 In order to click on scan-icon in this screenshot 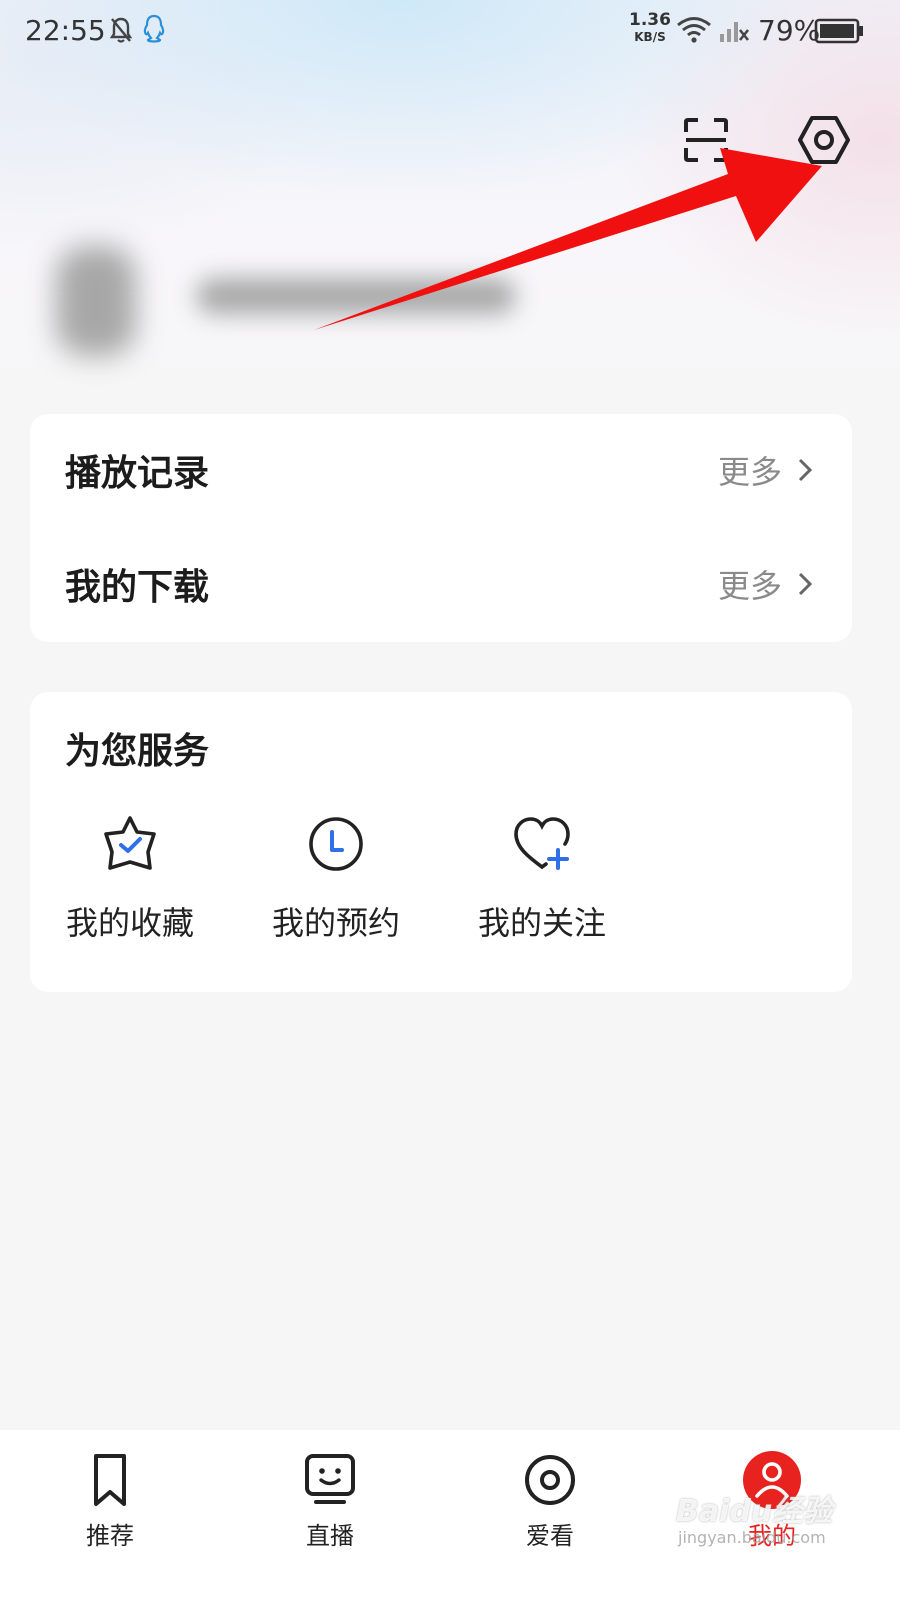, I will do `click(706, 140)`.